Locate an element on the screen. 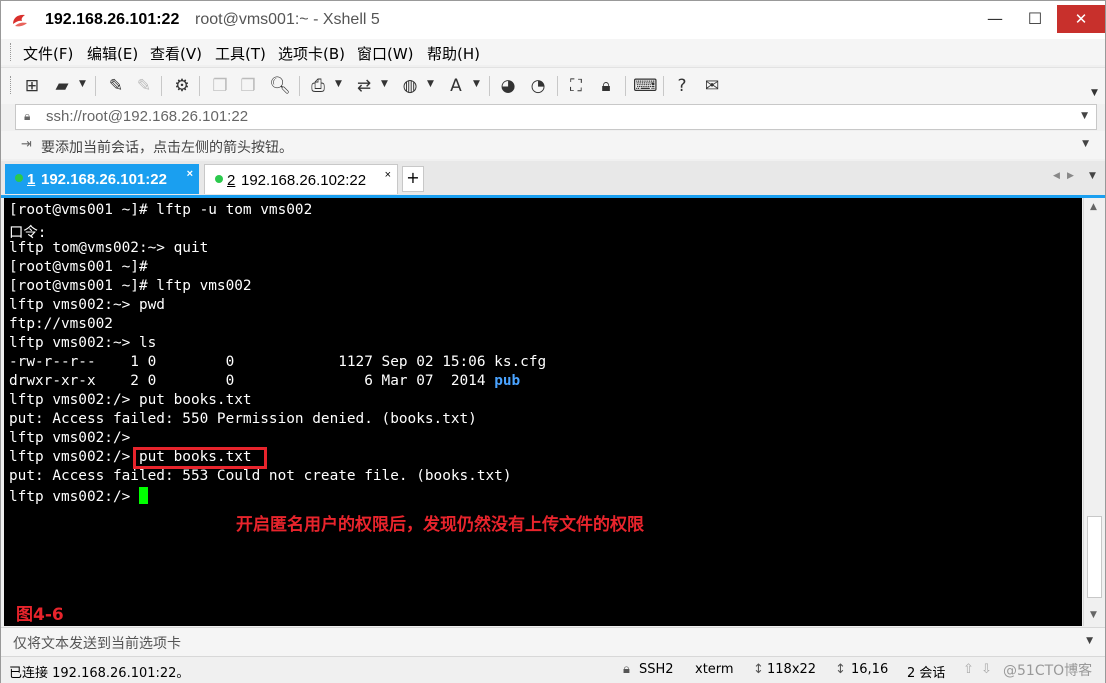 The width and height of the screenshot is (1106, 683). toolbar-grip is located at coordinates (12, 85).